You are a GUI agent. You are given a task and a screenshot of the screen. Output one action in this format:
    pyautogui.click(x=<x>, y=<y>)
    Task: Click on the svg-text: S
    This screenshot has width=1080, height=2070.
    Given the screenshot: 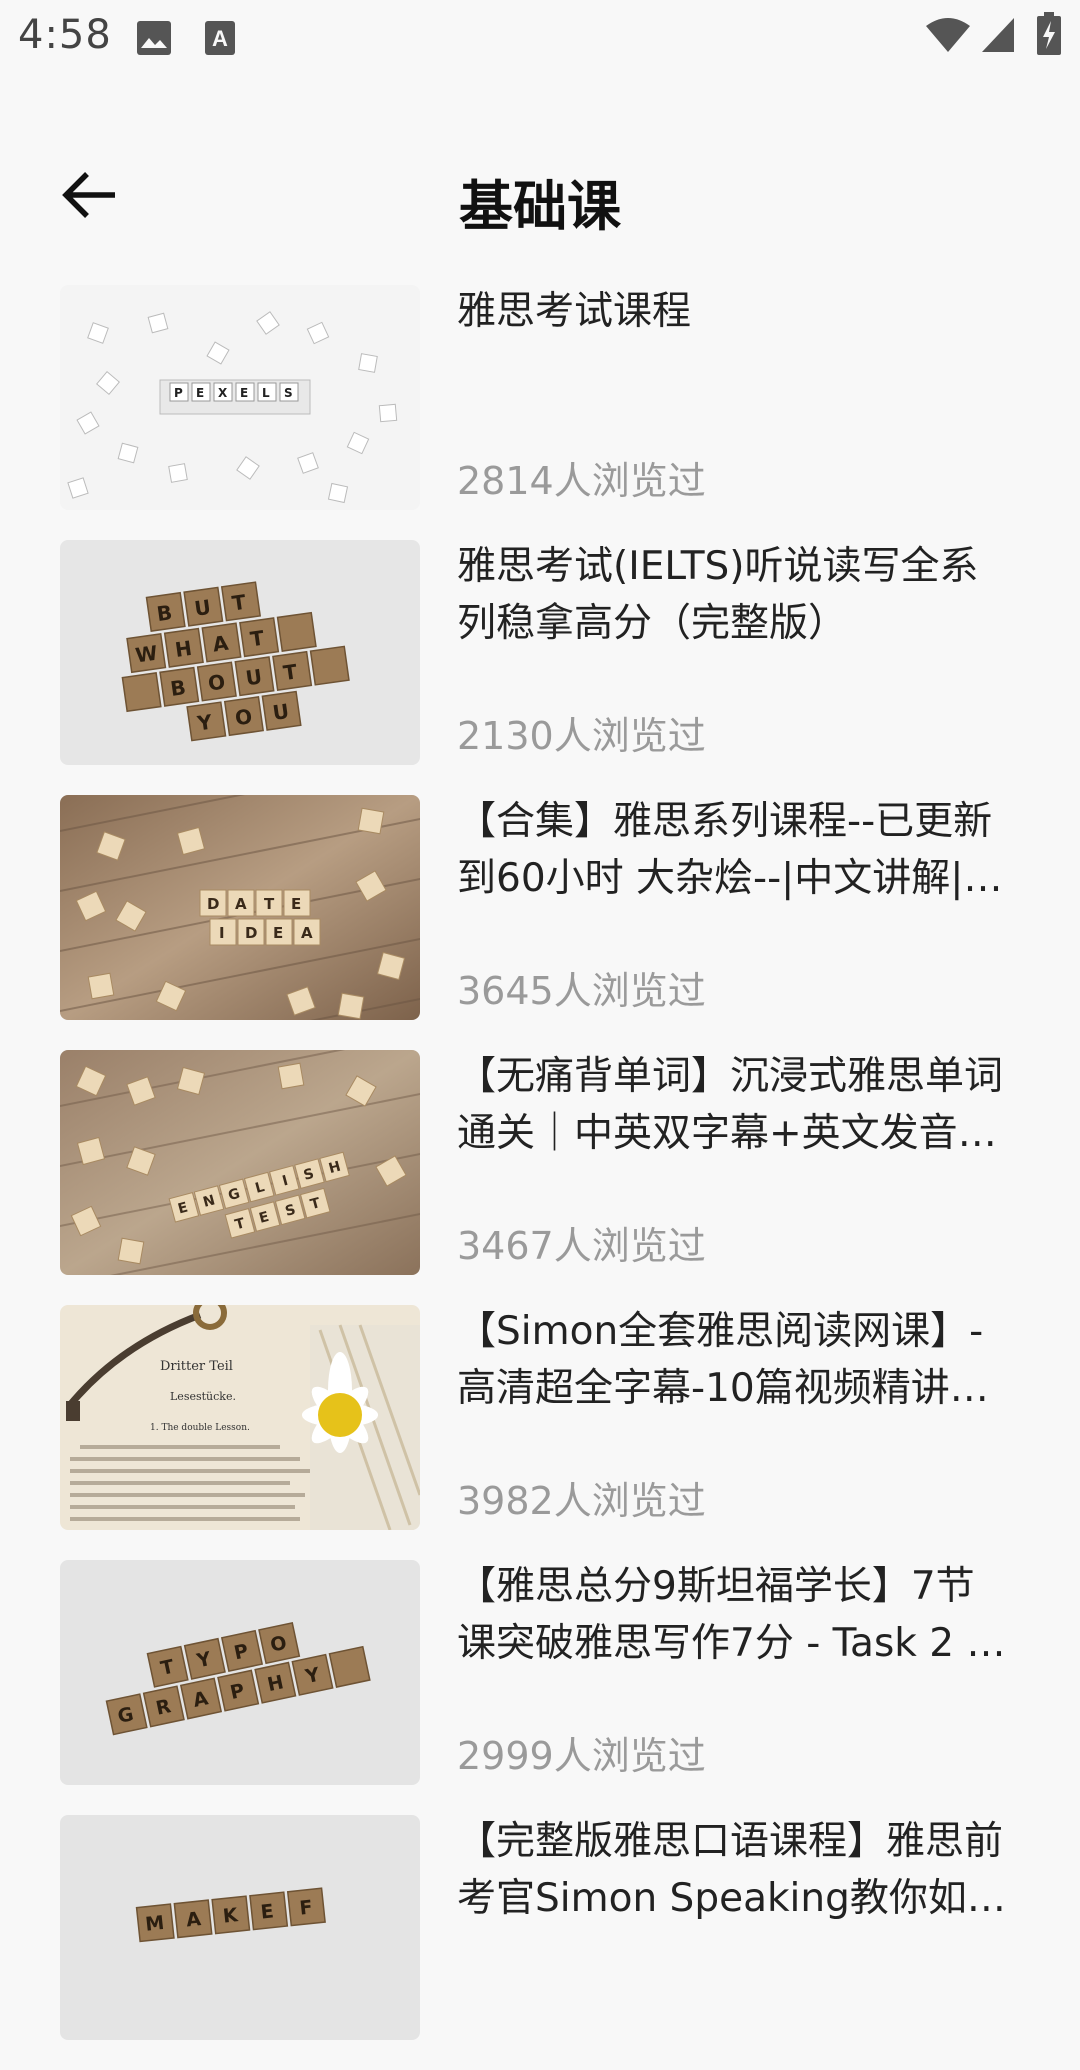 What is the action you would take?
    pyautogui.click(x=288, y=393)
    